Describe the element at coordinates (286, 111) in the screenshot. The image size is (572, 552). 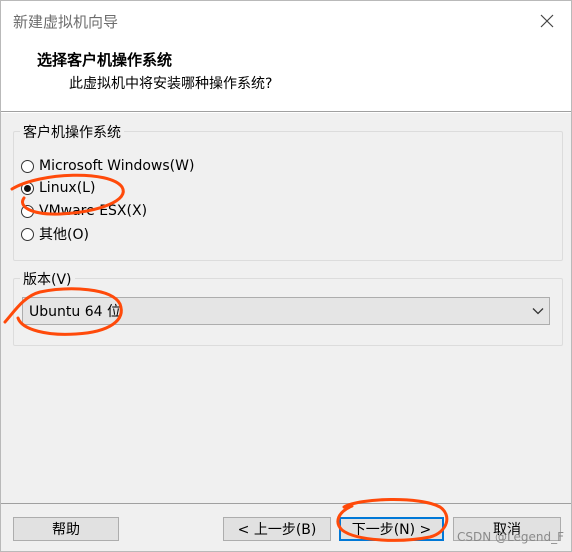
I see `header-divider` at that location.